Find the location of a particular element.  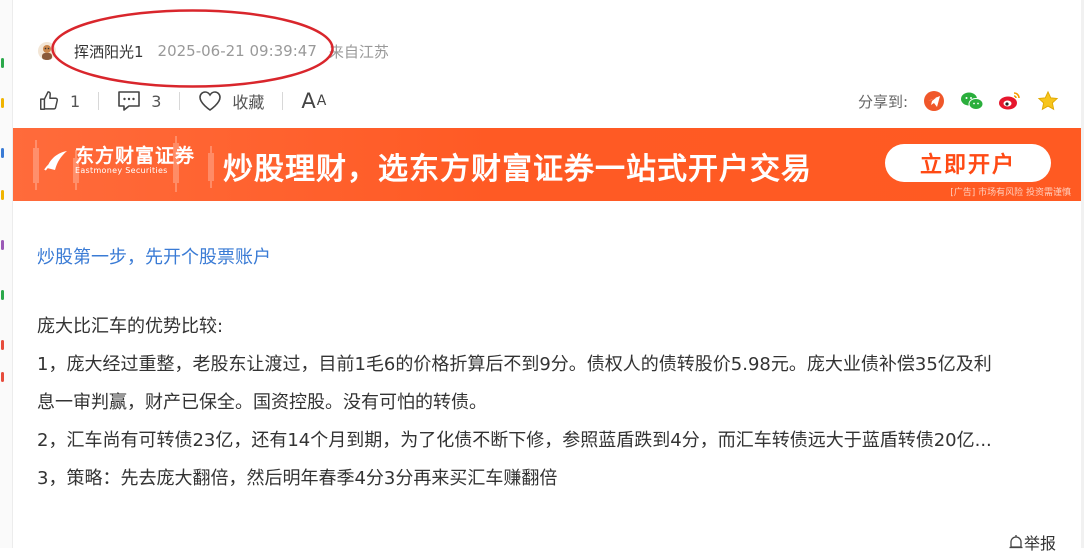

post-paragraph: 庞大比汇车的优势比较: is located at coordinates (130, 326).